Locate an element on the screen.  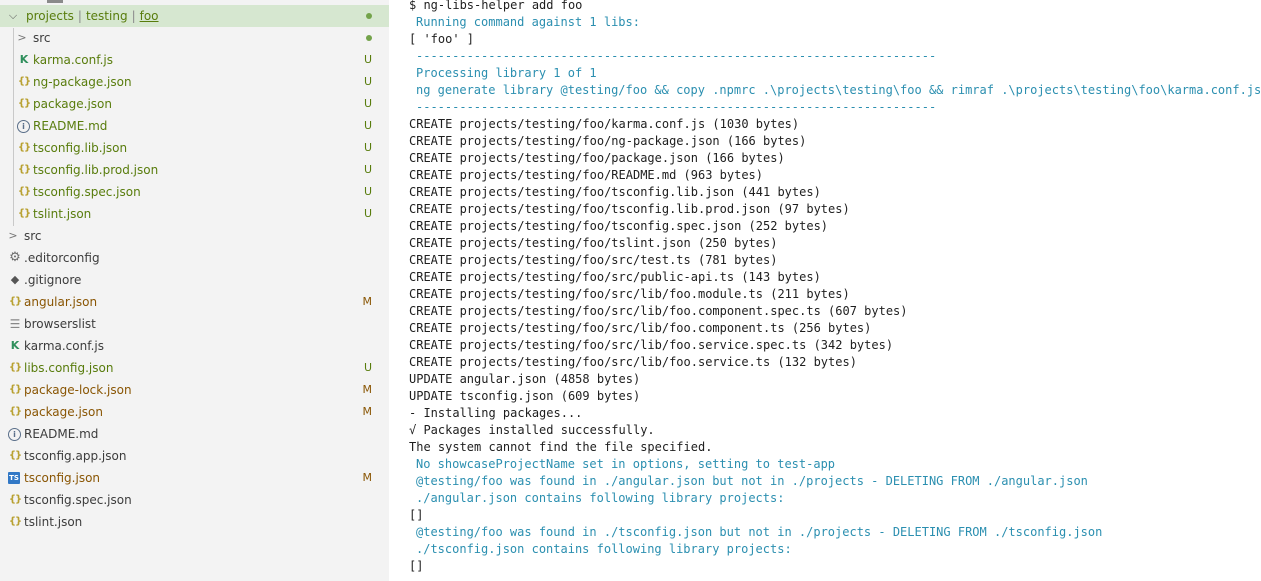
file-item: {} tsconfig.lib.prod.json U is located at coordinates (194, 170).